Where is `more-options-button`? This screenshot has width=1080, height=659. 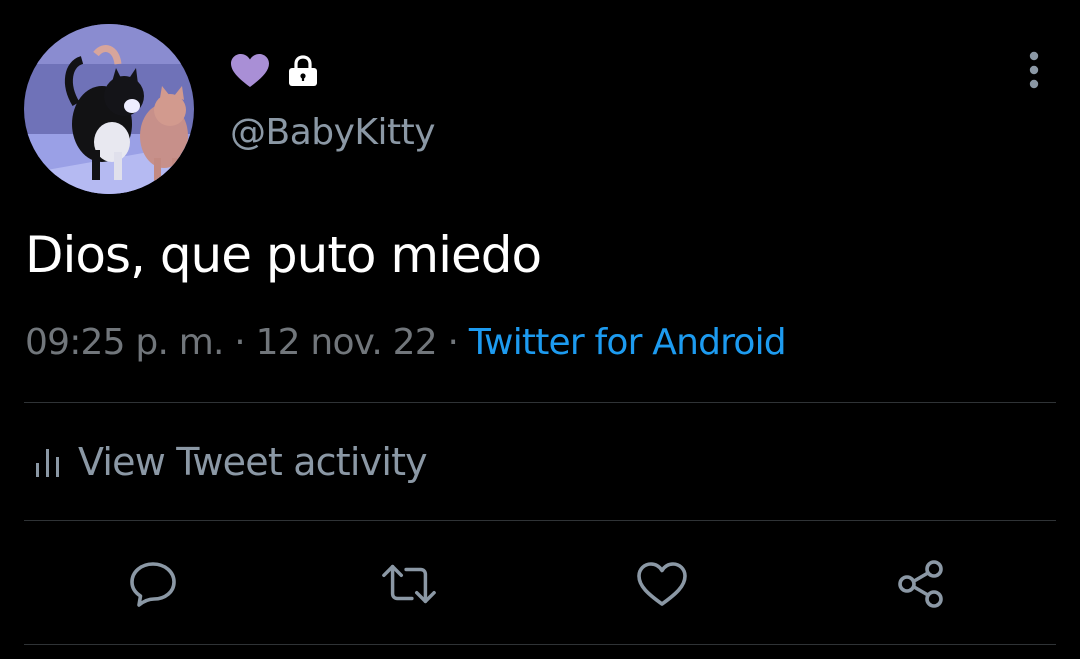
more-options-button is located at coordinates (1034, 70).